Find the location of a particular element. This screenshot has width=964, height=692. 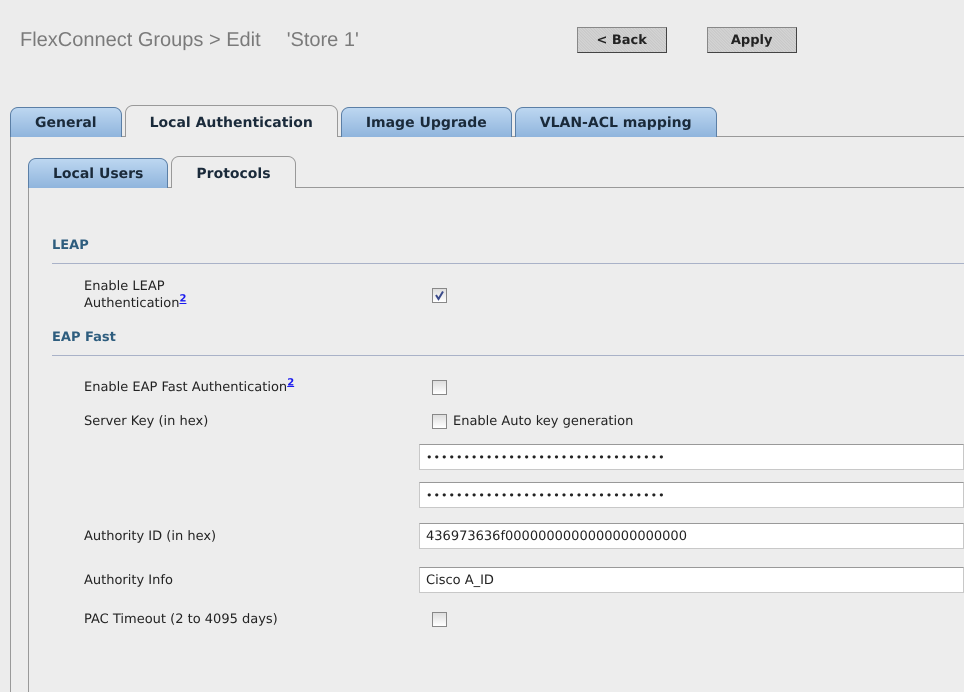

field-label: Enable LEAP Authentication is located at coordinates (132, 295).